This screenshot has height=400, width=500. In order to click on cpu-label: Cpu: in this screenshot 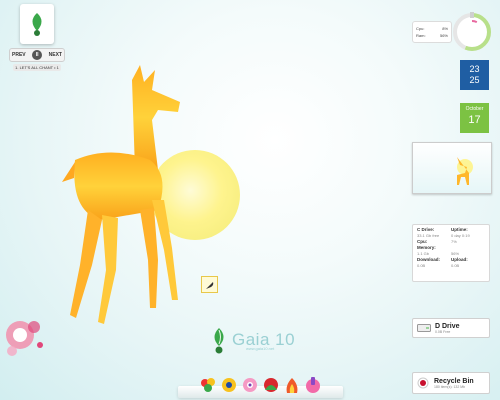, I will do `click(420, 28)`.